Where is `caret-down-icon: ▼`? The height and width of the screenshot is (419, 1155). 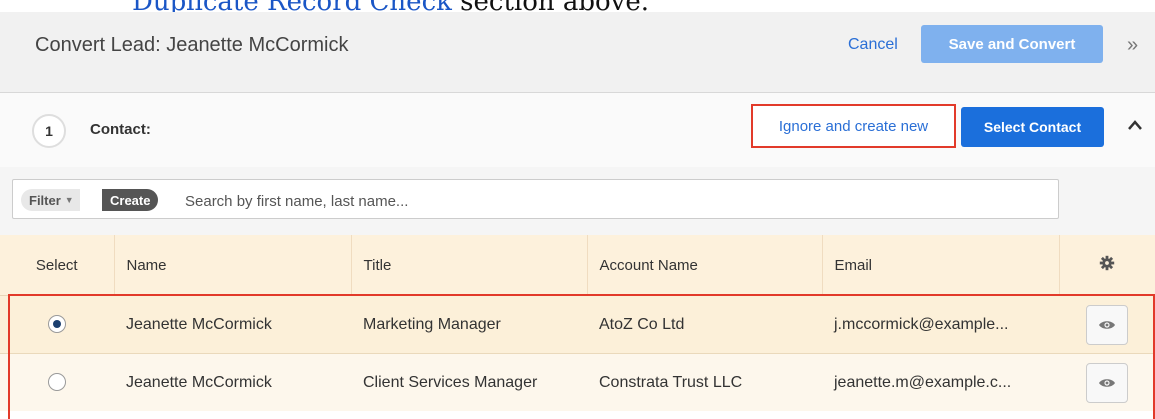 caret-down-icon: ▼ is located at coordinates (69, 200).